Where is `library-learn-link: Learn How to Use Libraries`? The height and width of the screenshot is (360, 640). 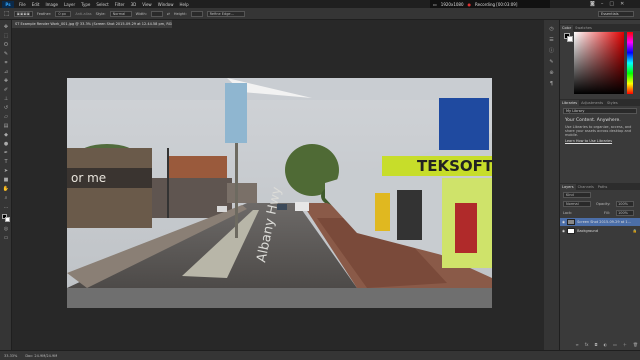 library-learn-link: Learn How to Use Libraries is located at coordinates (601, 141).